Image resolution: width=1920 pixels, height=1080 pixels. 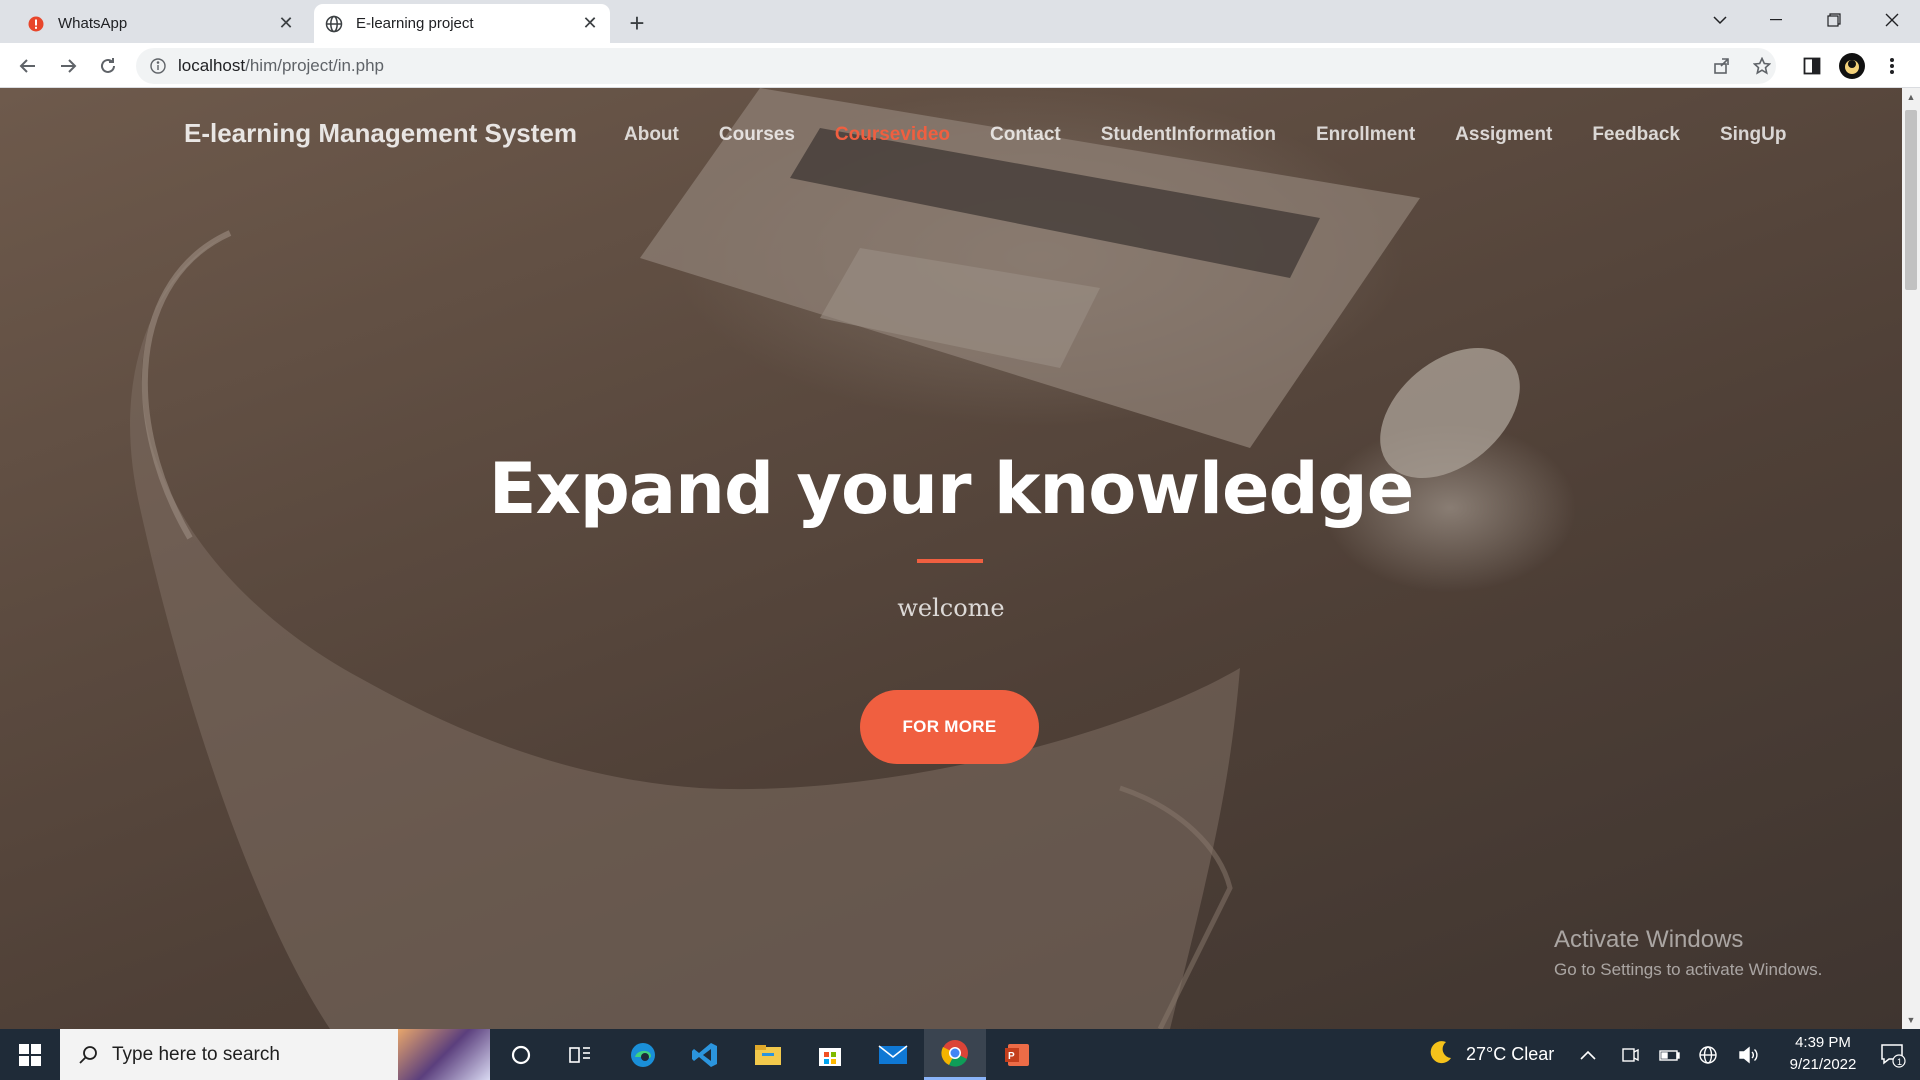 I want to click on svg-text: P, so click(x=1011, y=1056).